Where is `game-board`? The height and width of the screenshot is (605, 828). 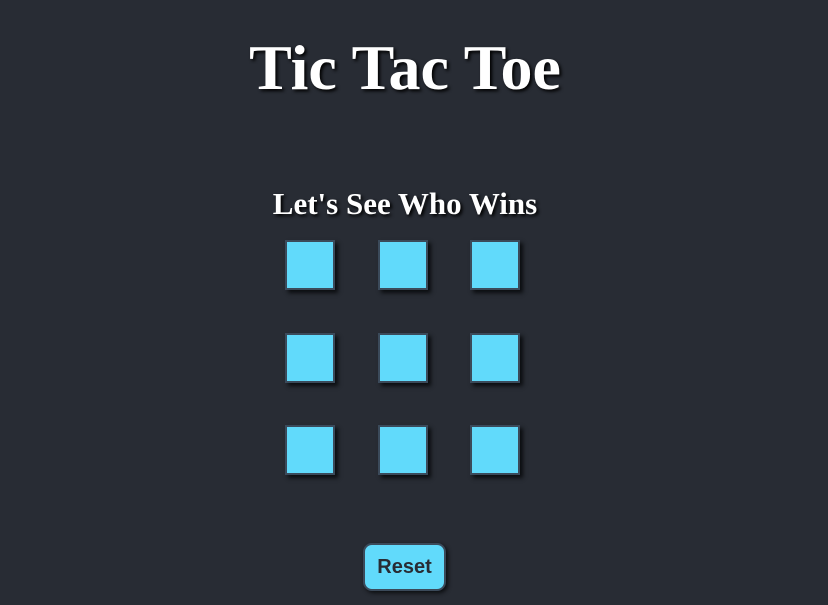
game-board is located at coordinates (405, 360).